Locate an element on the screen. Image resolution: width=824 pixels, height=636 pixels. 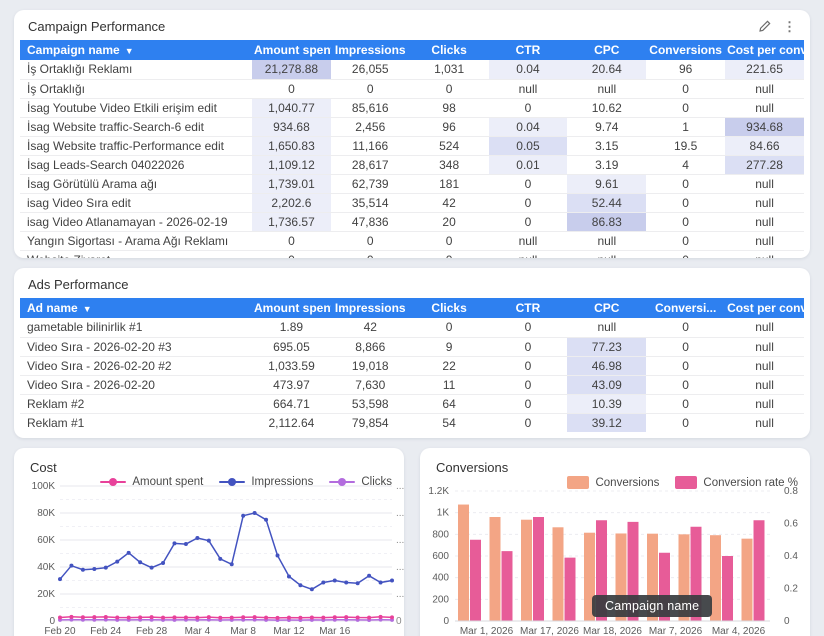
table-cell: 28,617 is located at coordinates (370, 165).